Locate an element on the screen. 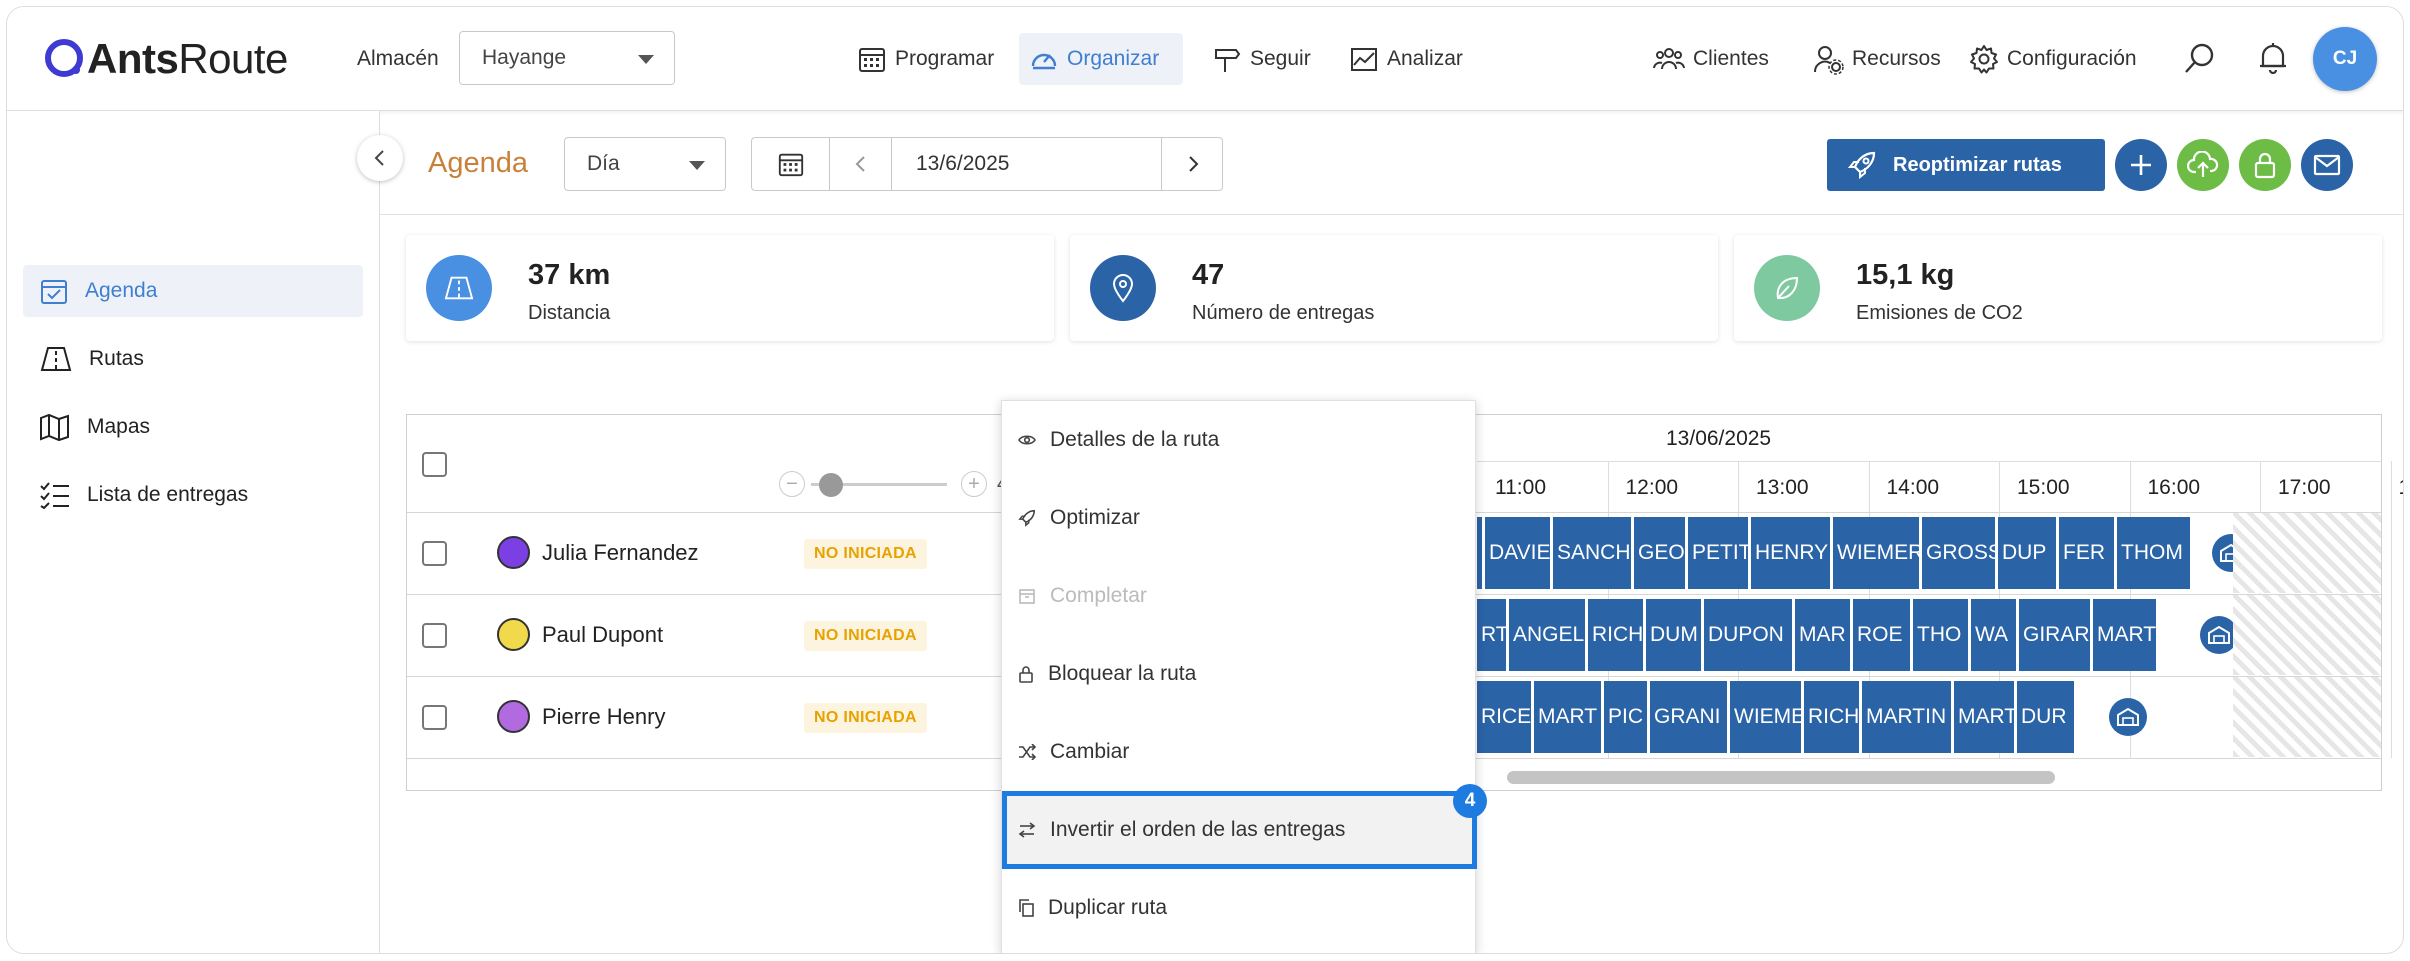 The width and height of the screenshot is (2410, 961). delivery-stop-block: PETIT is located at coordinates (1719, 553).